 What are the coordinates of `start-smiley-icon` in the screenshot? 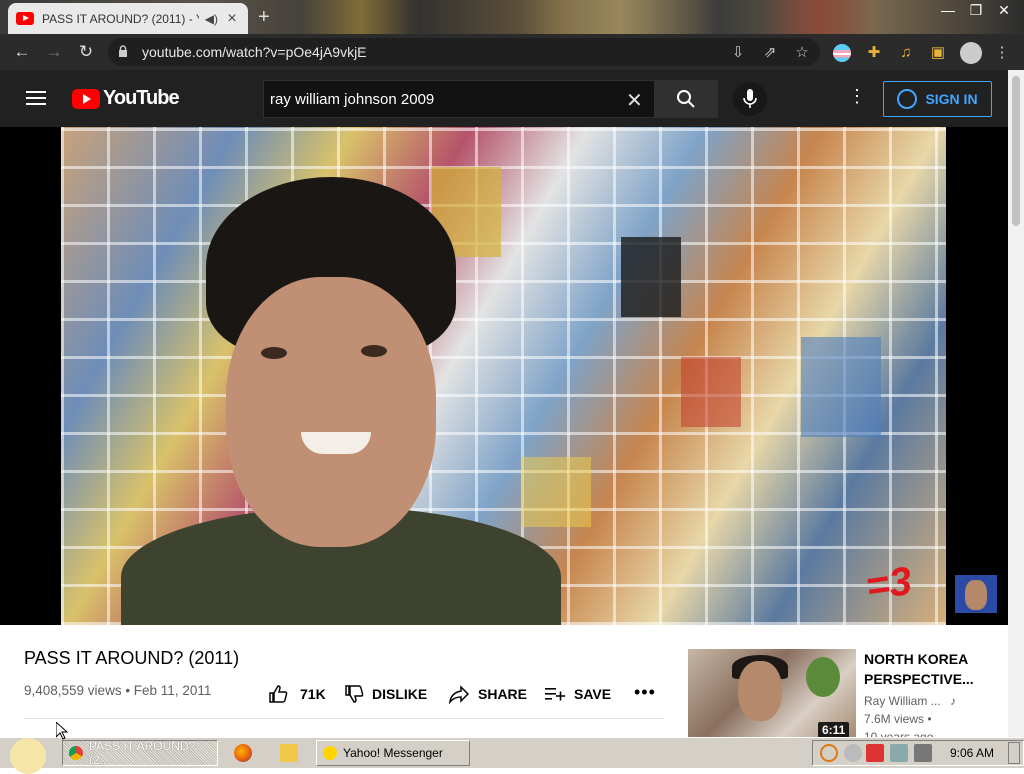 It's located at (28, 756).